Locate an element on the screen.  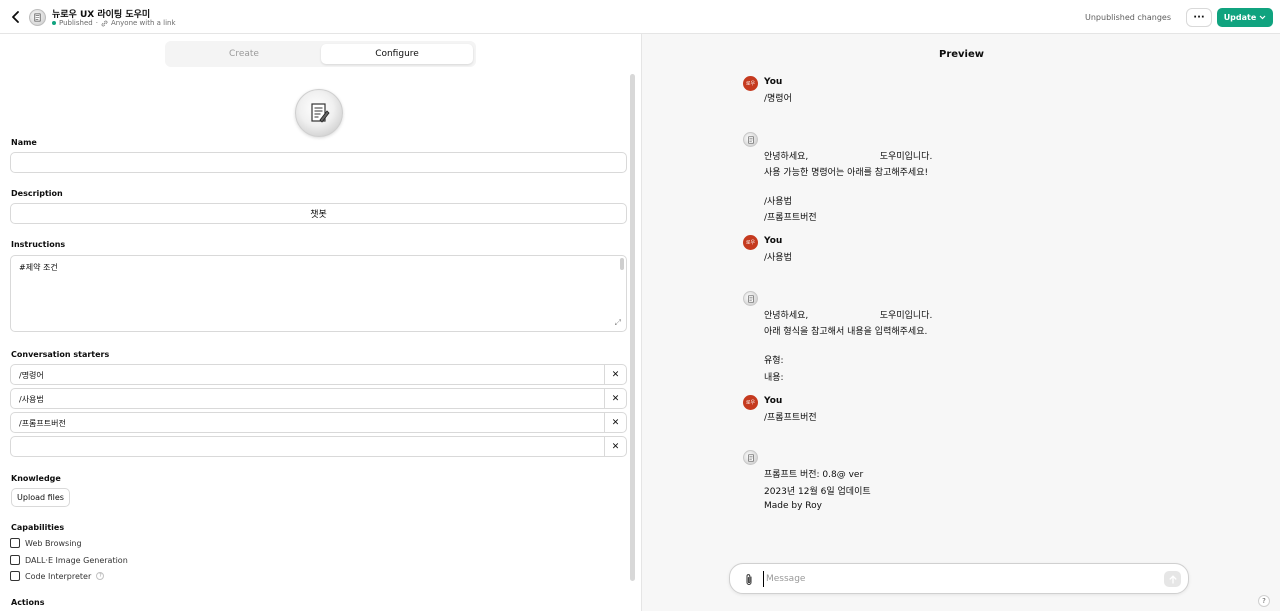
message-text: 사용 가능한 명령어는 아래를 참고해주세요! is located at coordinates (846, 173).